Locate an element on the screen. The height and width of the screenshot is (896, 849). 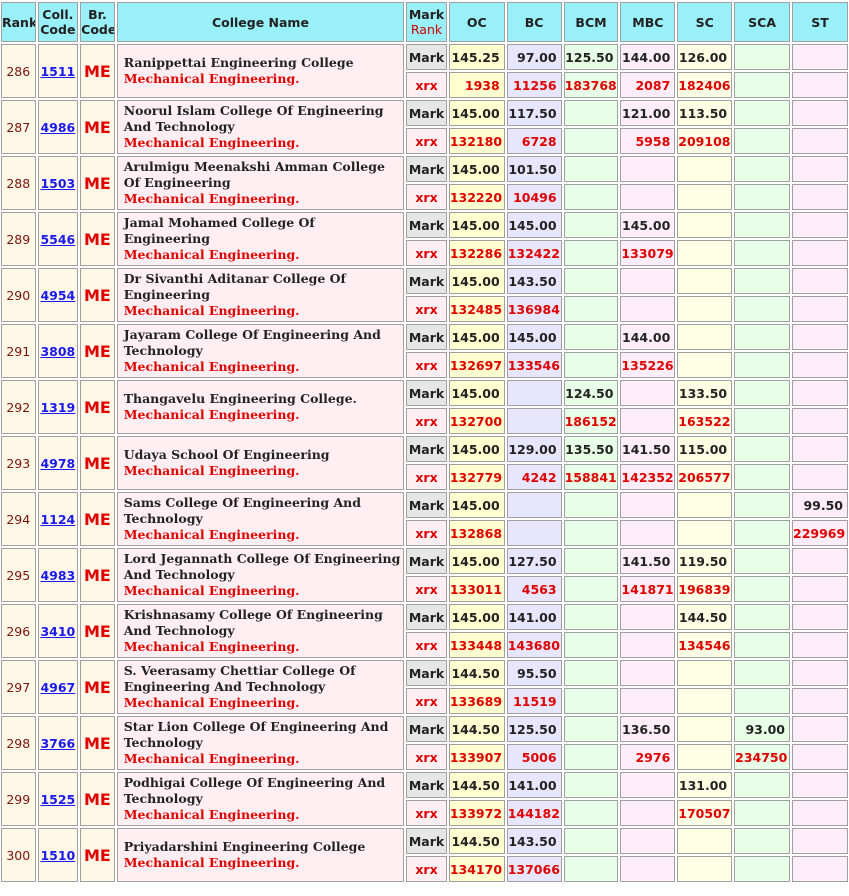
header-coll-code-line1: Coll. is located at coordinates (58, 14).